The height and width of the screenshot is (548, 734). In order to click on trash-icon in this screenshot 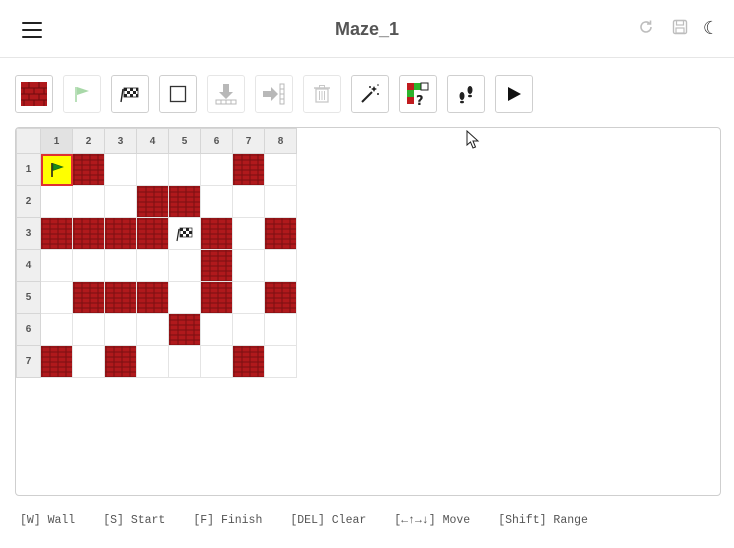, I will do `click(322, 94)`.